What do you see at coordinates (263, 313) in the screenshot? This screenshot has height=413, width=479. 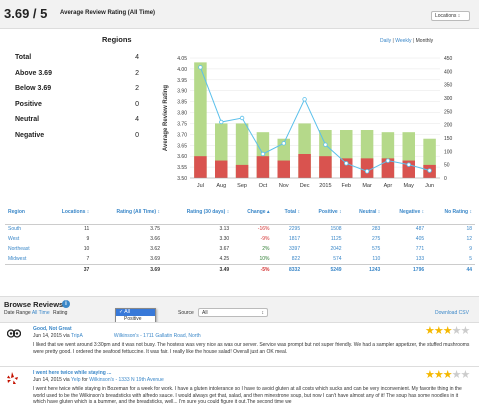 I see `chevron-updown-icon: ↕` at bounding box center [263, 313].